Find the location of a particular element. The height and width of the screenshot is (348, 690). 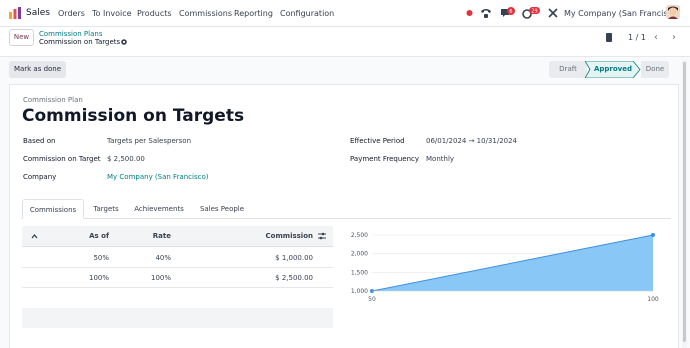

commission-chart: 2,500 2,000 1,500 1,00050 100 is located at coordinates (505, 267).